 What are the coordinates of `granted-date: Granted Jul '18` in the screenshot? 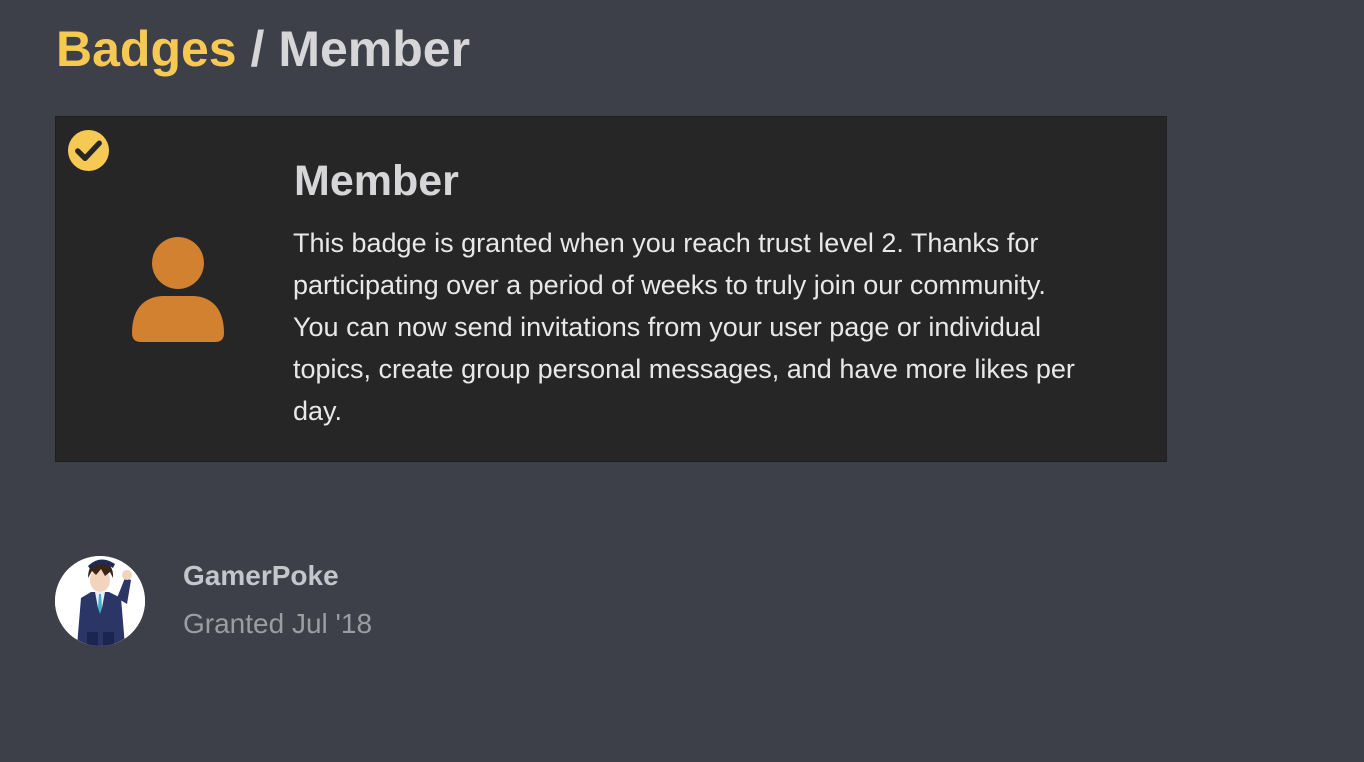 It's located at (278, 623).